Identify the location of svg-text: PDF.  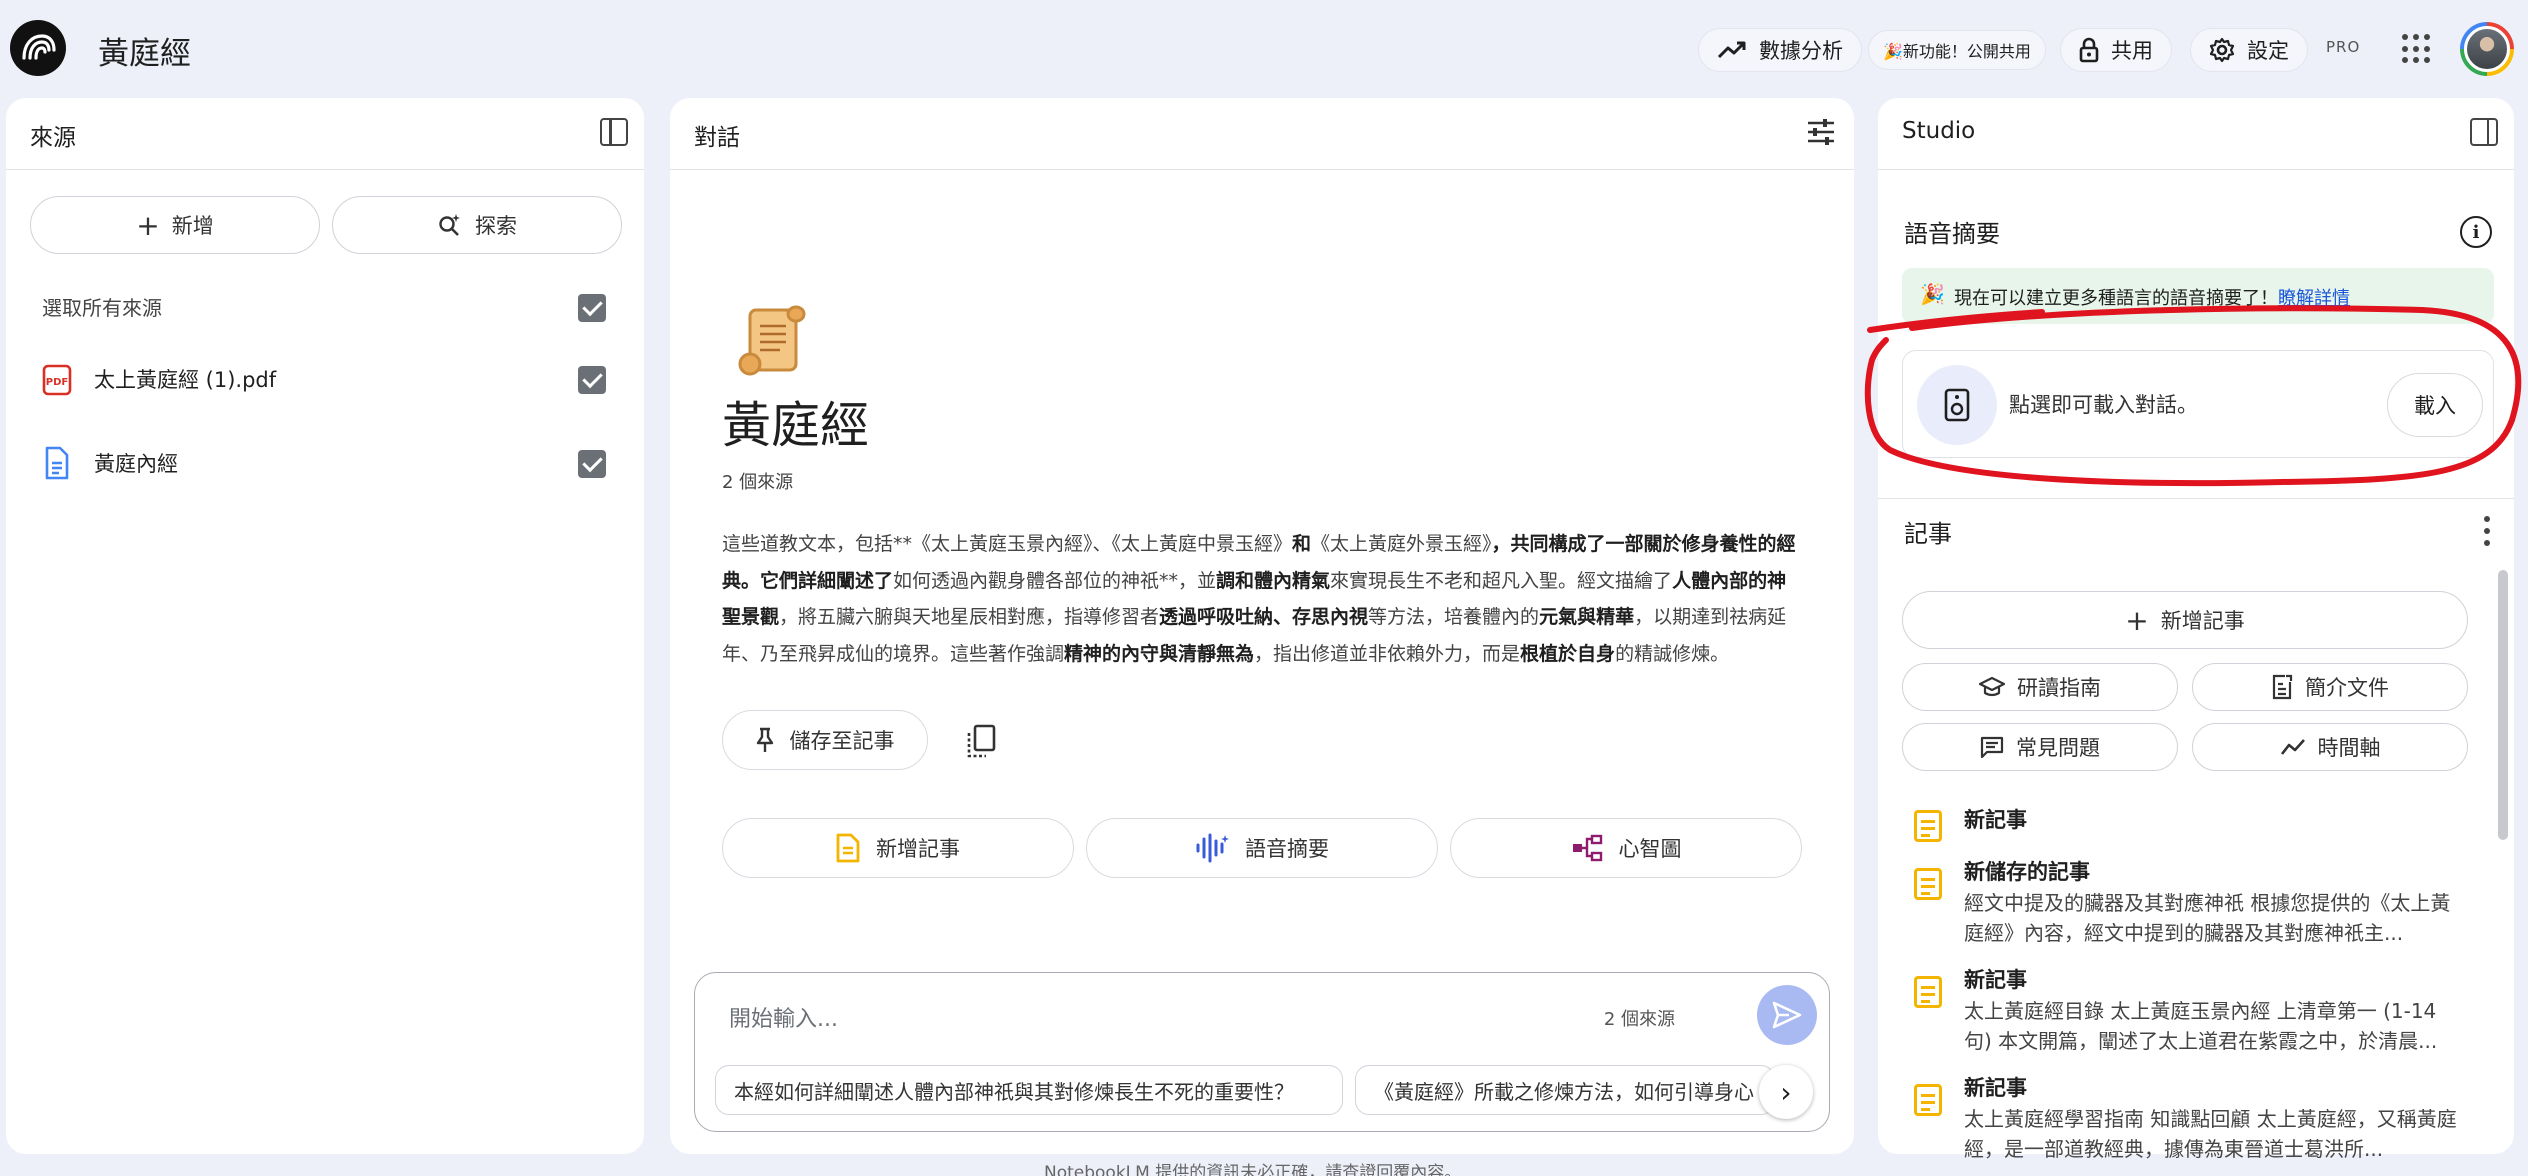
(57, 382).